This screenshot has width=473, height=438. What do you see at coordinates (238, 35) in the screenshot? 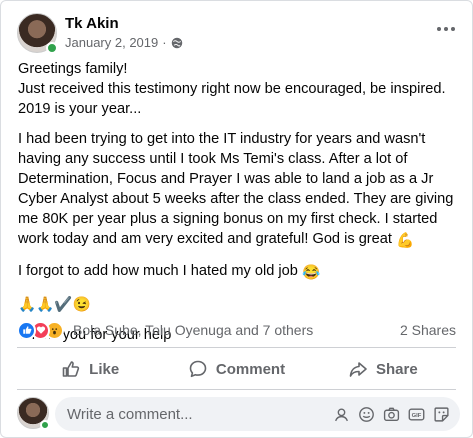
I see `post-header: Tk Akin January 2, 2019 ·` at bounding box center [238, 35].